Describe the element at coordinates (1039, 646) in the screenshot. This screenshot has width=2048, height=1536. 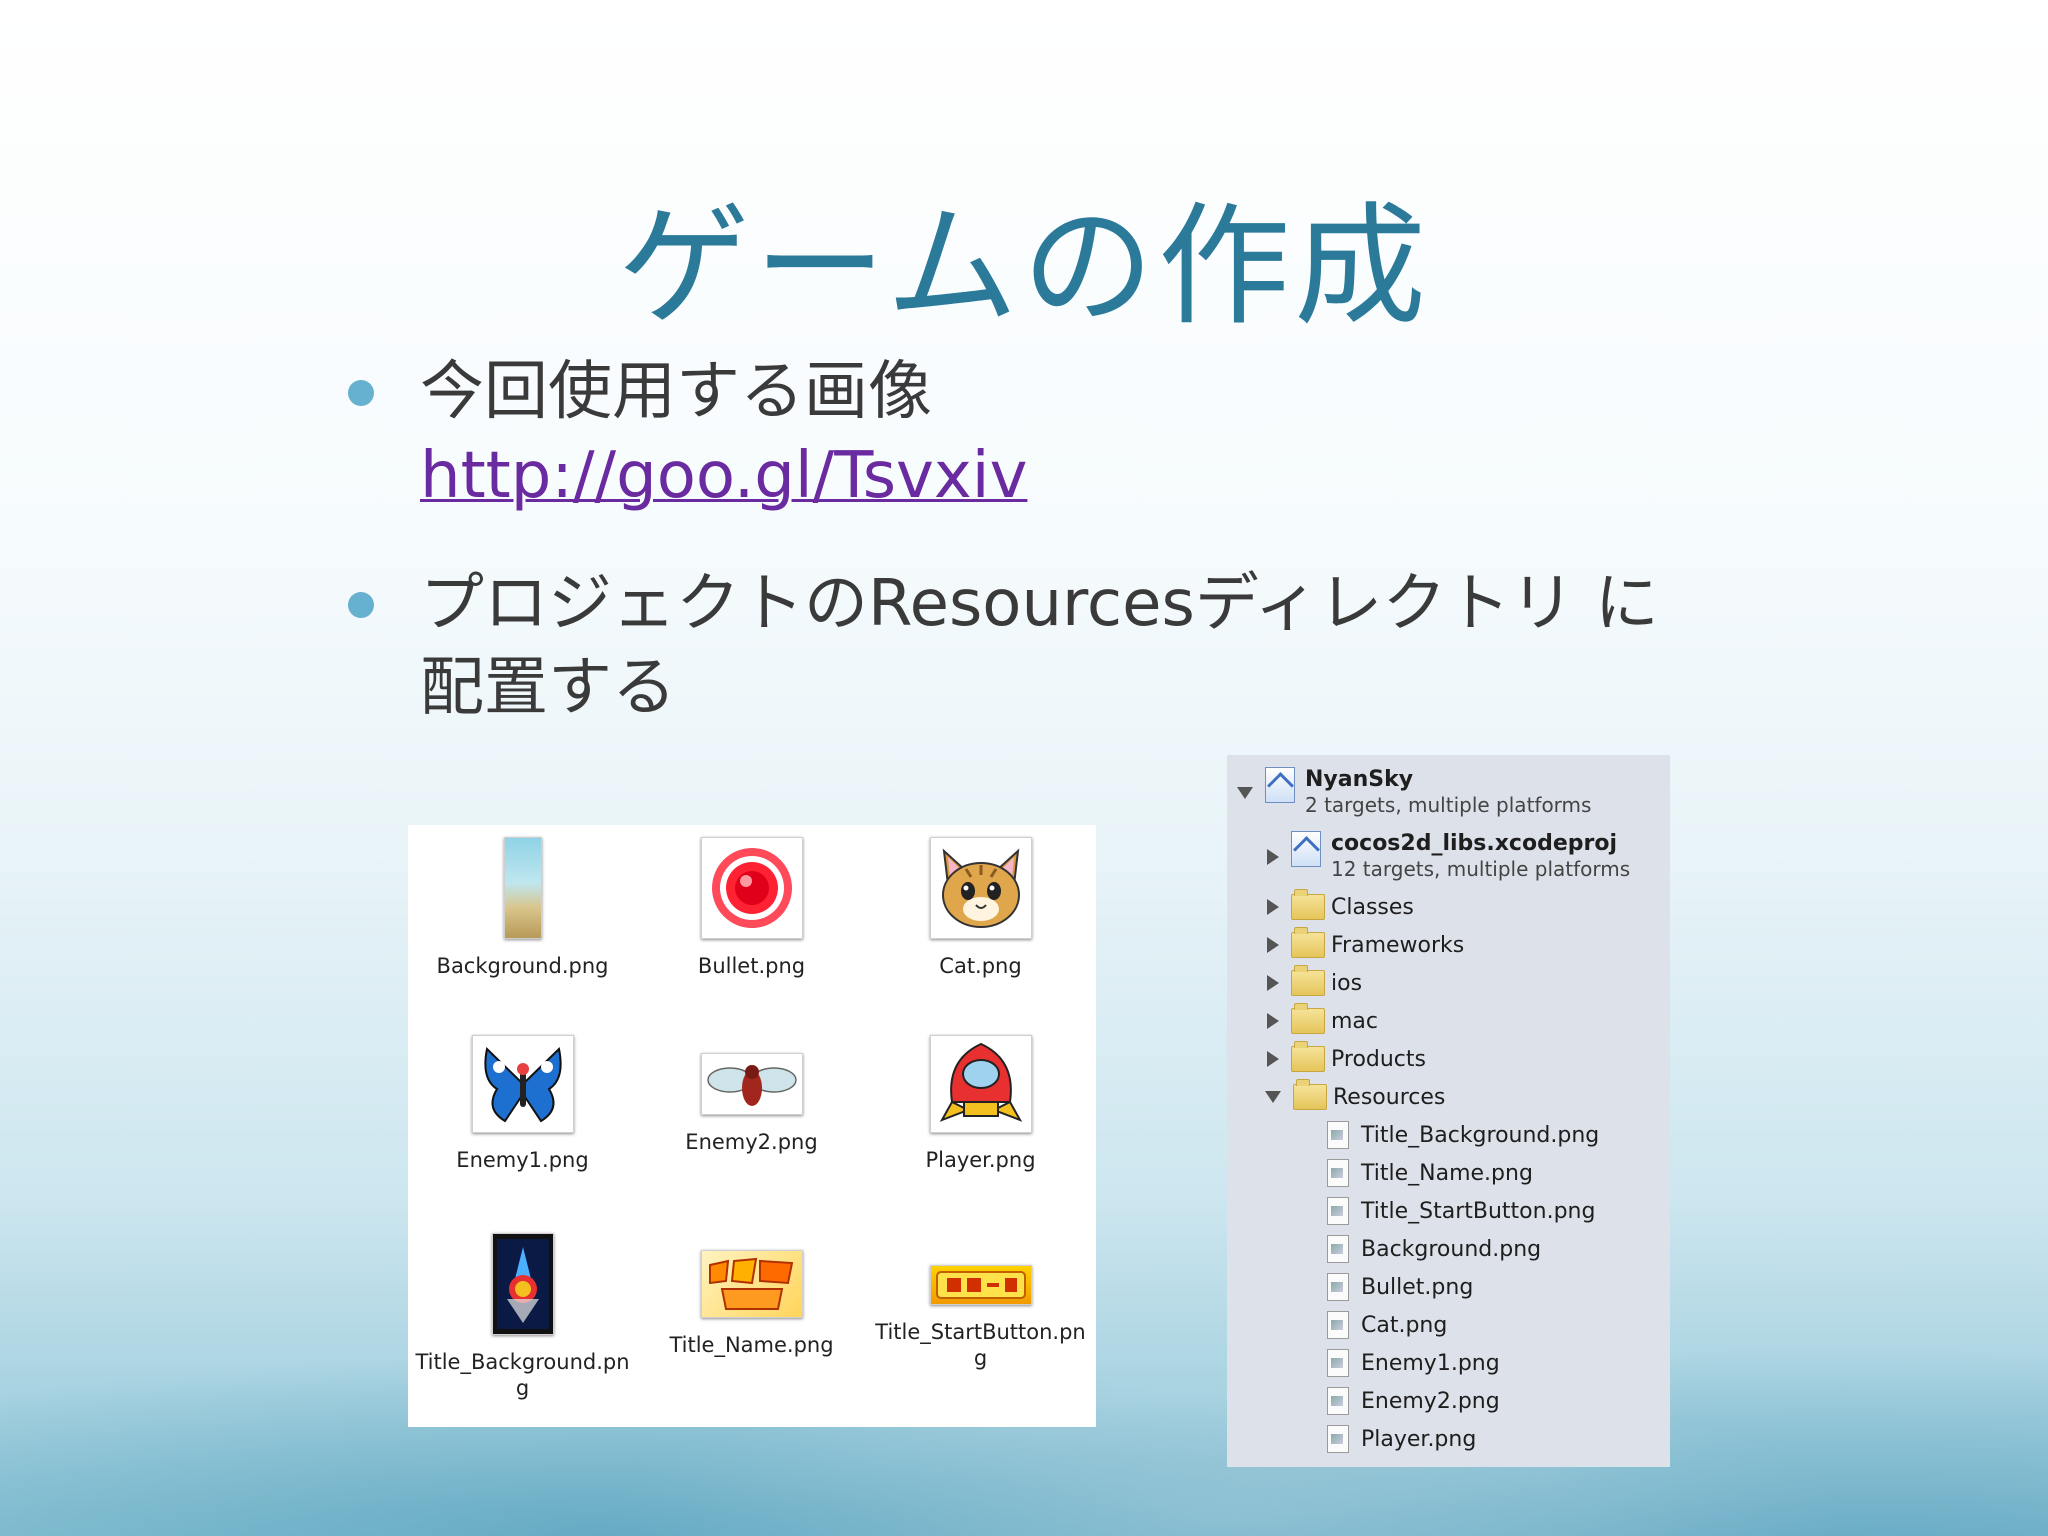
I see `bullet-text: プロジェクトのResourcesディレクトリ に配置する` at that location.